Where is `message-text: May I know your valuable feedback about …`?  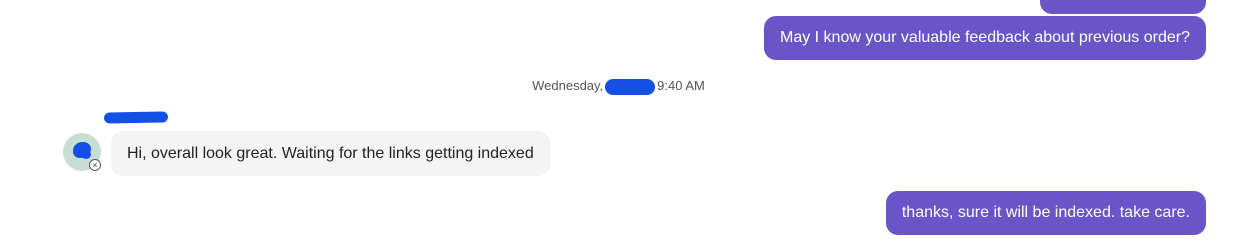
message-text: May I know your valuable feedback about … is located at coordinates (984, 37).